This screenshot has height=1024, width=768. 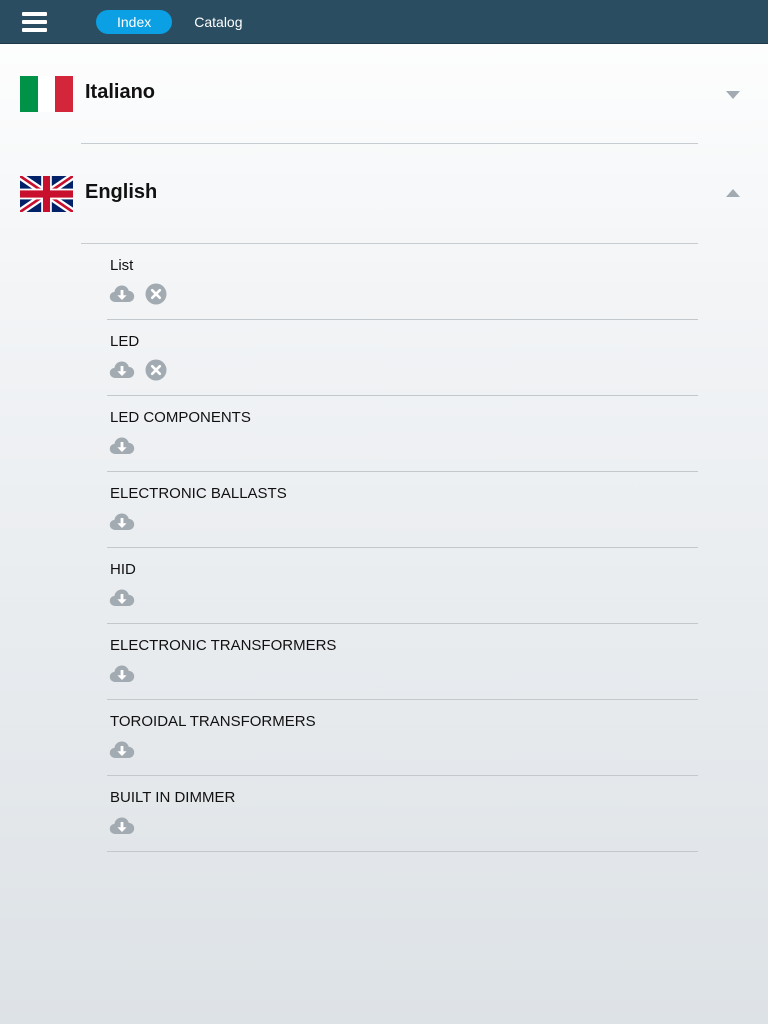 What do you see at coordinates (46, 94) in the screenshot?
I see `italy-flag-icon` at bounding box center [46, 94].